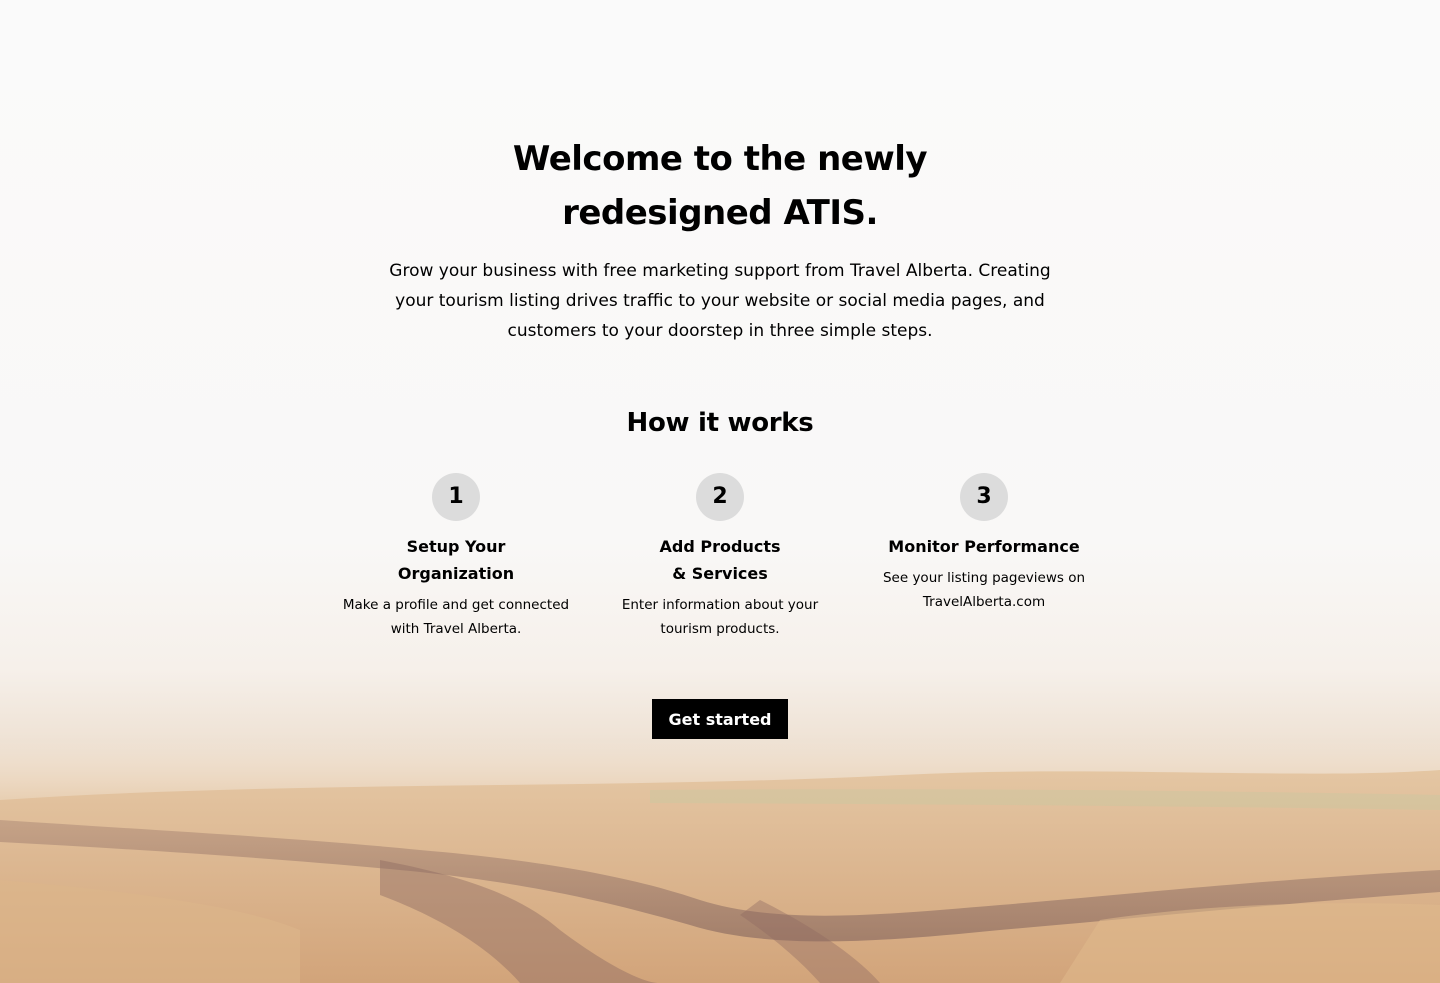  What do you see at coordinates (720, 560) in the screenshot?
I see `step-title: Add Products & Services` at bounding box center [720, 560].